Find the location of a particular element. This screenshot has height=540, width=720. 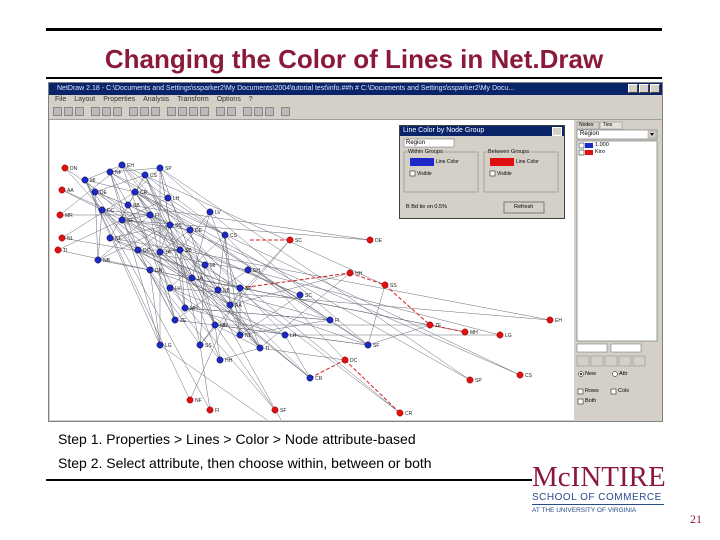

spring-icon is located at coordinates (106, 111).